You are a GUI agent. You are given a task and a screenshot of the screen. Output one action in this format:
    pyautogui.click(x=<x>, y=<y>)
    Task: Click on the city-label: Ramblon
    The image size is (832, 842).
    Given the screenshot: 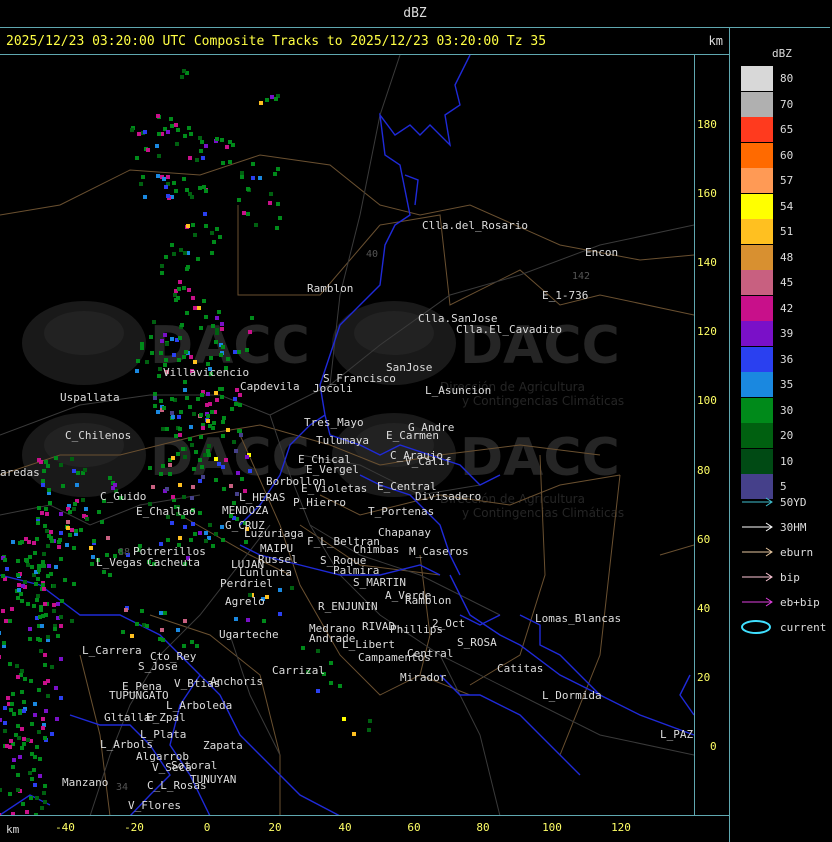 What is the action you would take?
    pyautogui.click(x=428, y=600)
    